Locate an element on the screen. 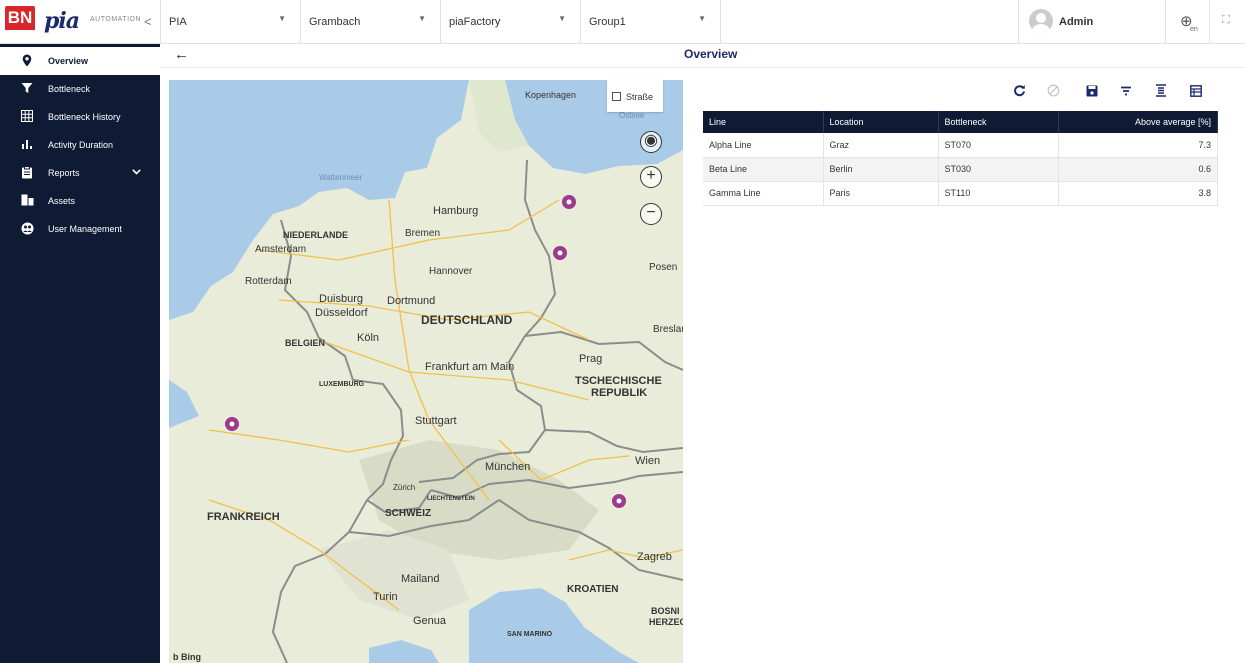 The height and width of the screenshot is (663, 1245). zoom-out-icon: − is located at coordinates (651, 214).